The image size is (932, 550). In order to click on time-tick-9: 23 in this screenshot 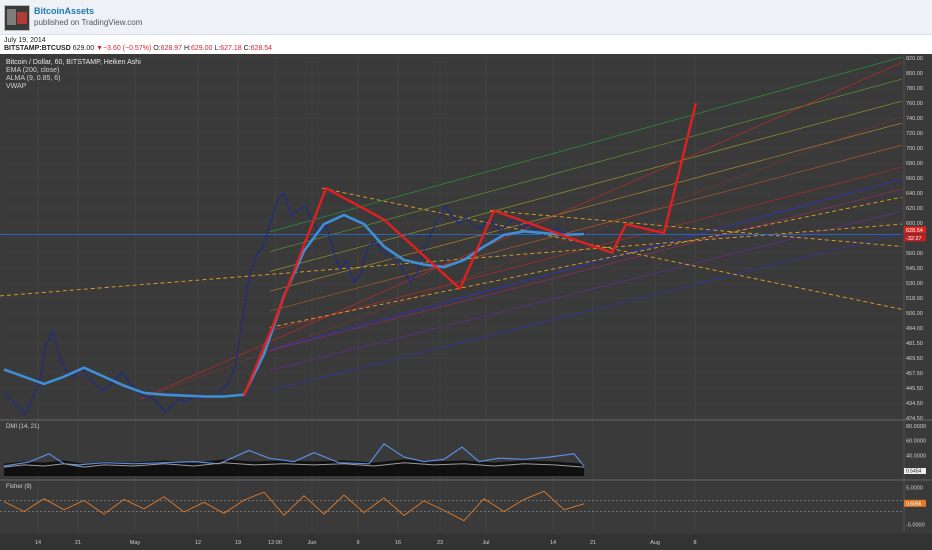, I will do `click(440, 543)`.